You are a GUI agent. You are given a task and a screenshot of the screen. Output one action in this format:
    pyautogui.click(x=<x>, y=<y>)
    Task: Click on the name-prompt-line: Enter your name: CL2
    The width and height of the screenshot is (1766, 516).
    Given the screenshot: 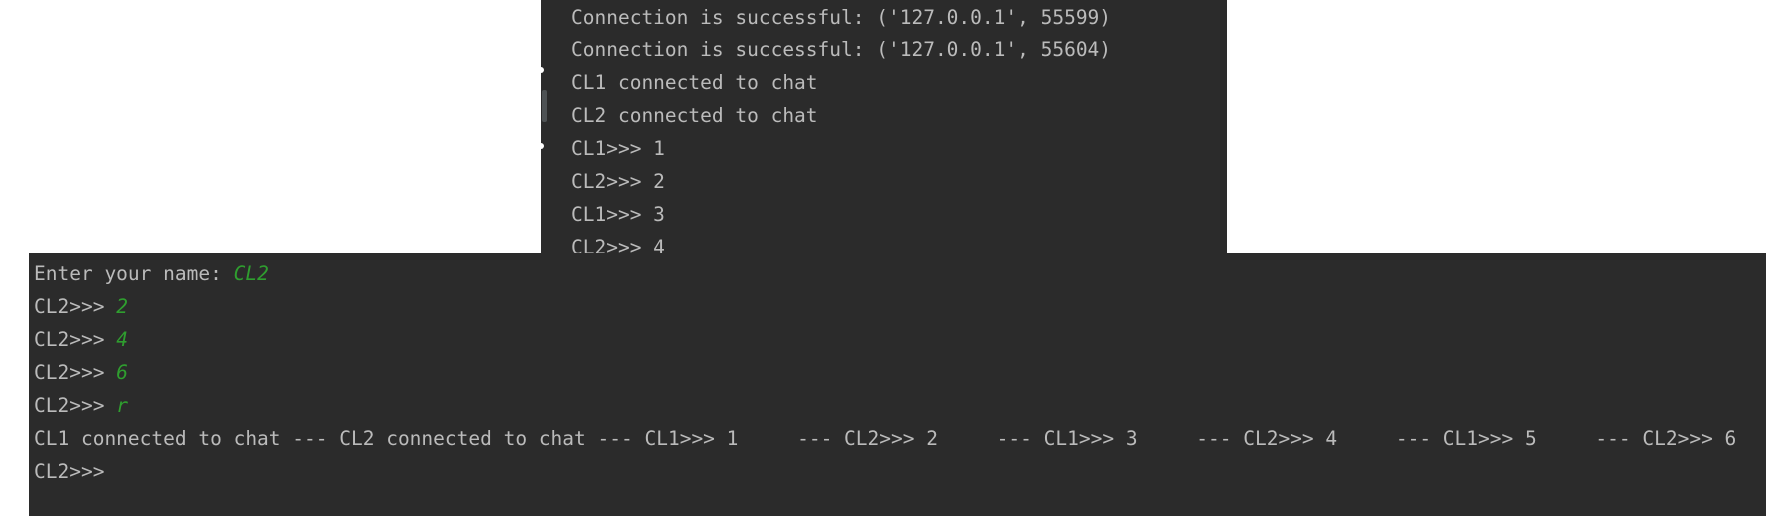 What is the action you would take?
    pyautogui.click(x=151, y=274)
    